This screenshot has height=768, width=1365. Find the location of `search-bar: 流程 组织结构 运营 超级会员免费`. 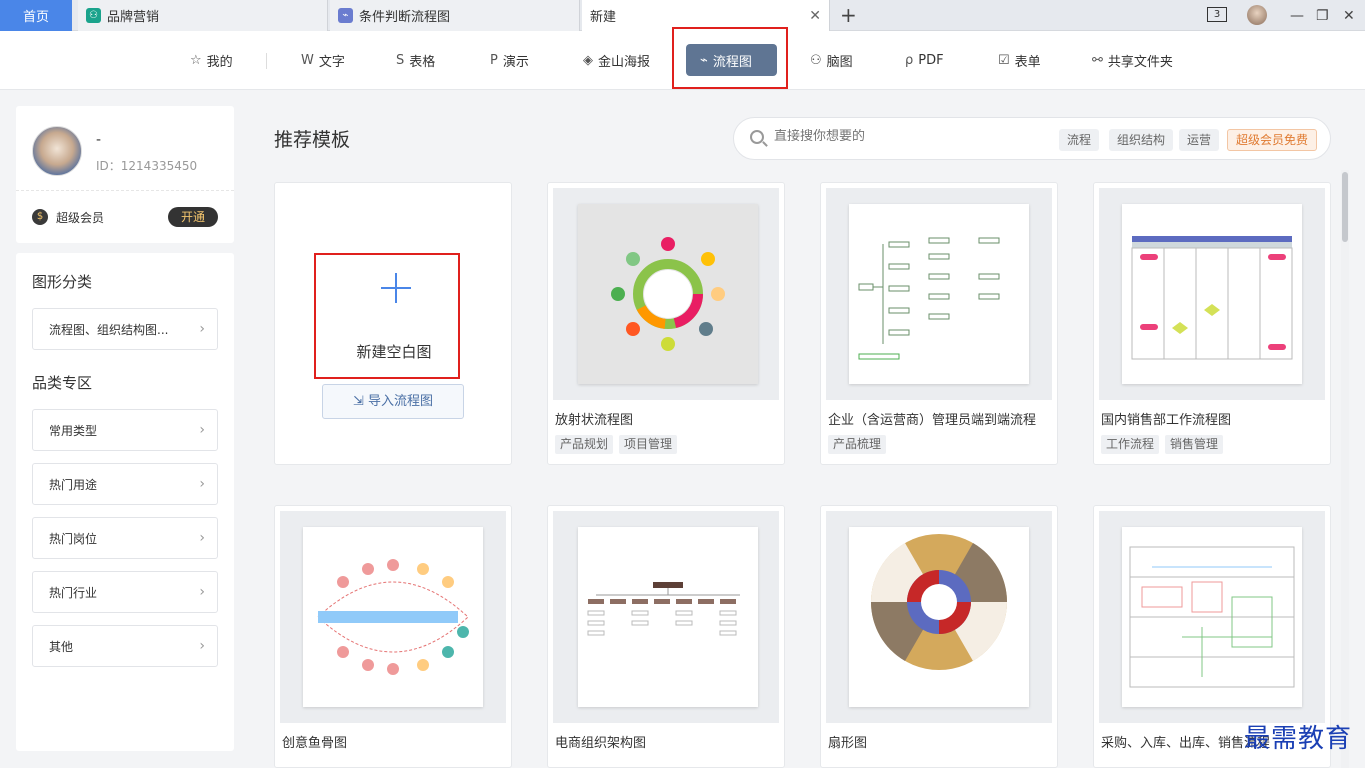

search-bar: 流程 组织结构 运营 超级会员免费 is located at coordinates (1032, 138).